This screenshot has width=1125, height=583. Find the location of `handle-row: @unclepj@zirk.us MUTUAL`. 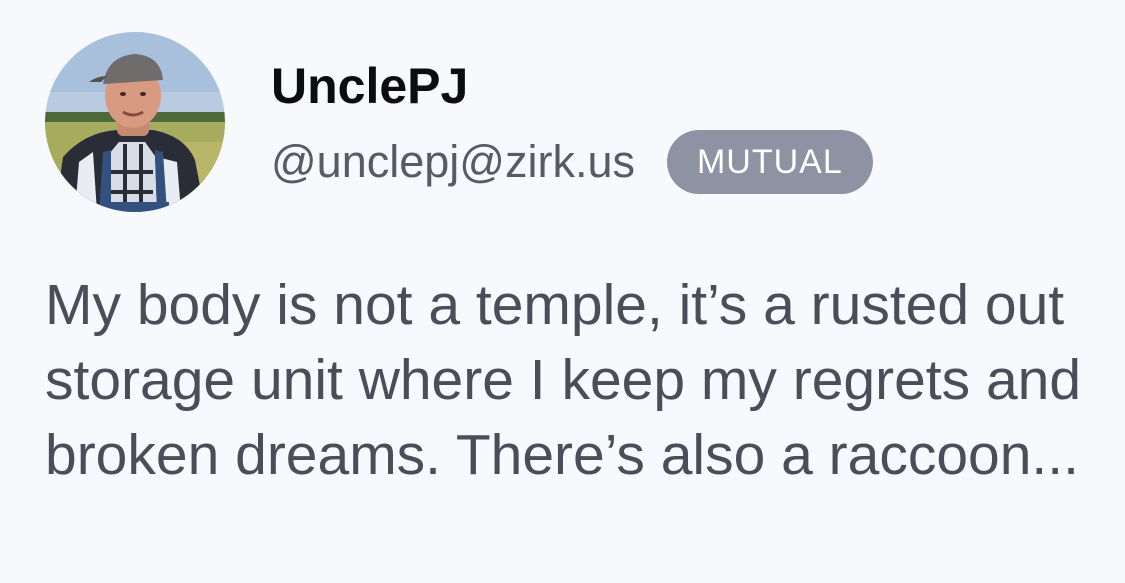

handle-row: @unclepj@zirk.us MUTUAL is located at coordinates (572, 162).